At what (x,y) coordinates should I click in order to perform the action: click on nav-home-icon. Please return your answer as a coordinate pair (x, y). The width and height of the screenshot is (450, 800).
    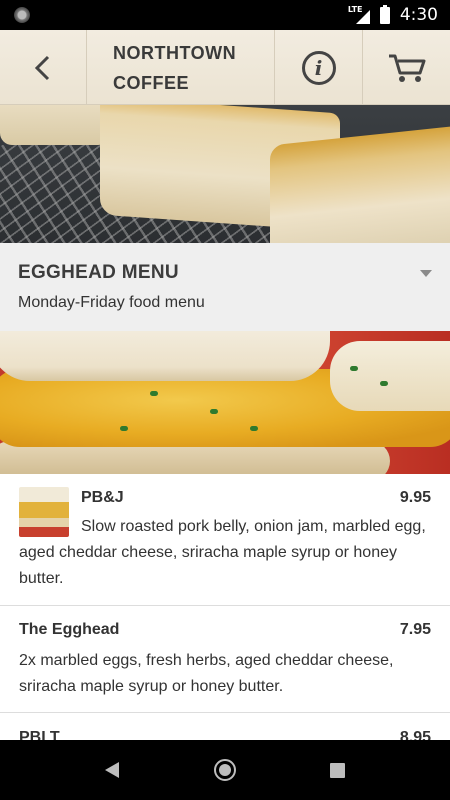
    Looking at the image, I should click on (225, 770).